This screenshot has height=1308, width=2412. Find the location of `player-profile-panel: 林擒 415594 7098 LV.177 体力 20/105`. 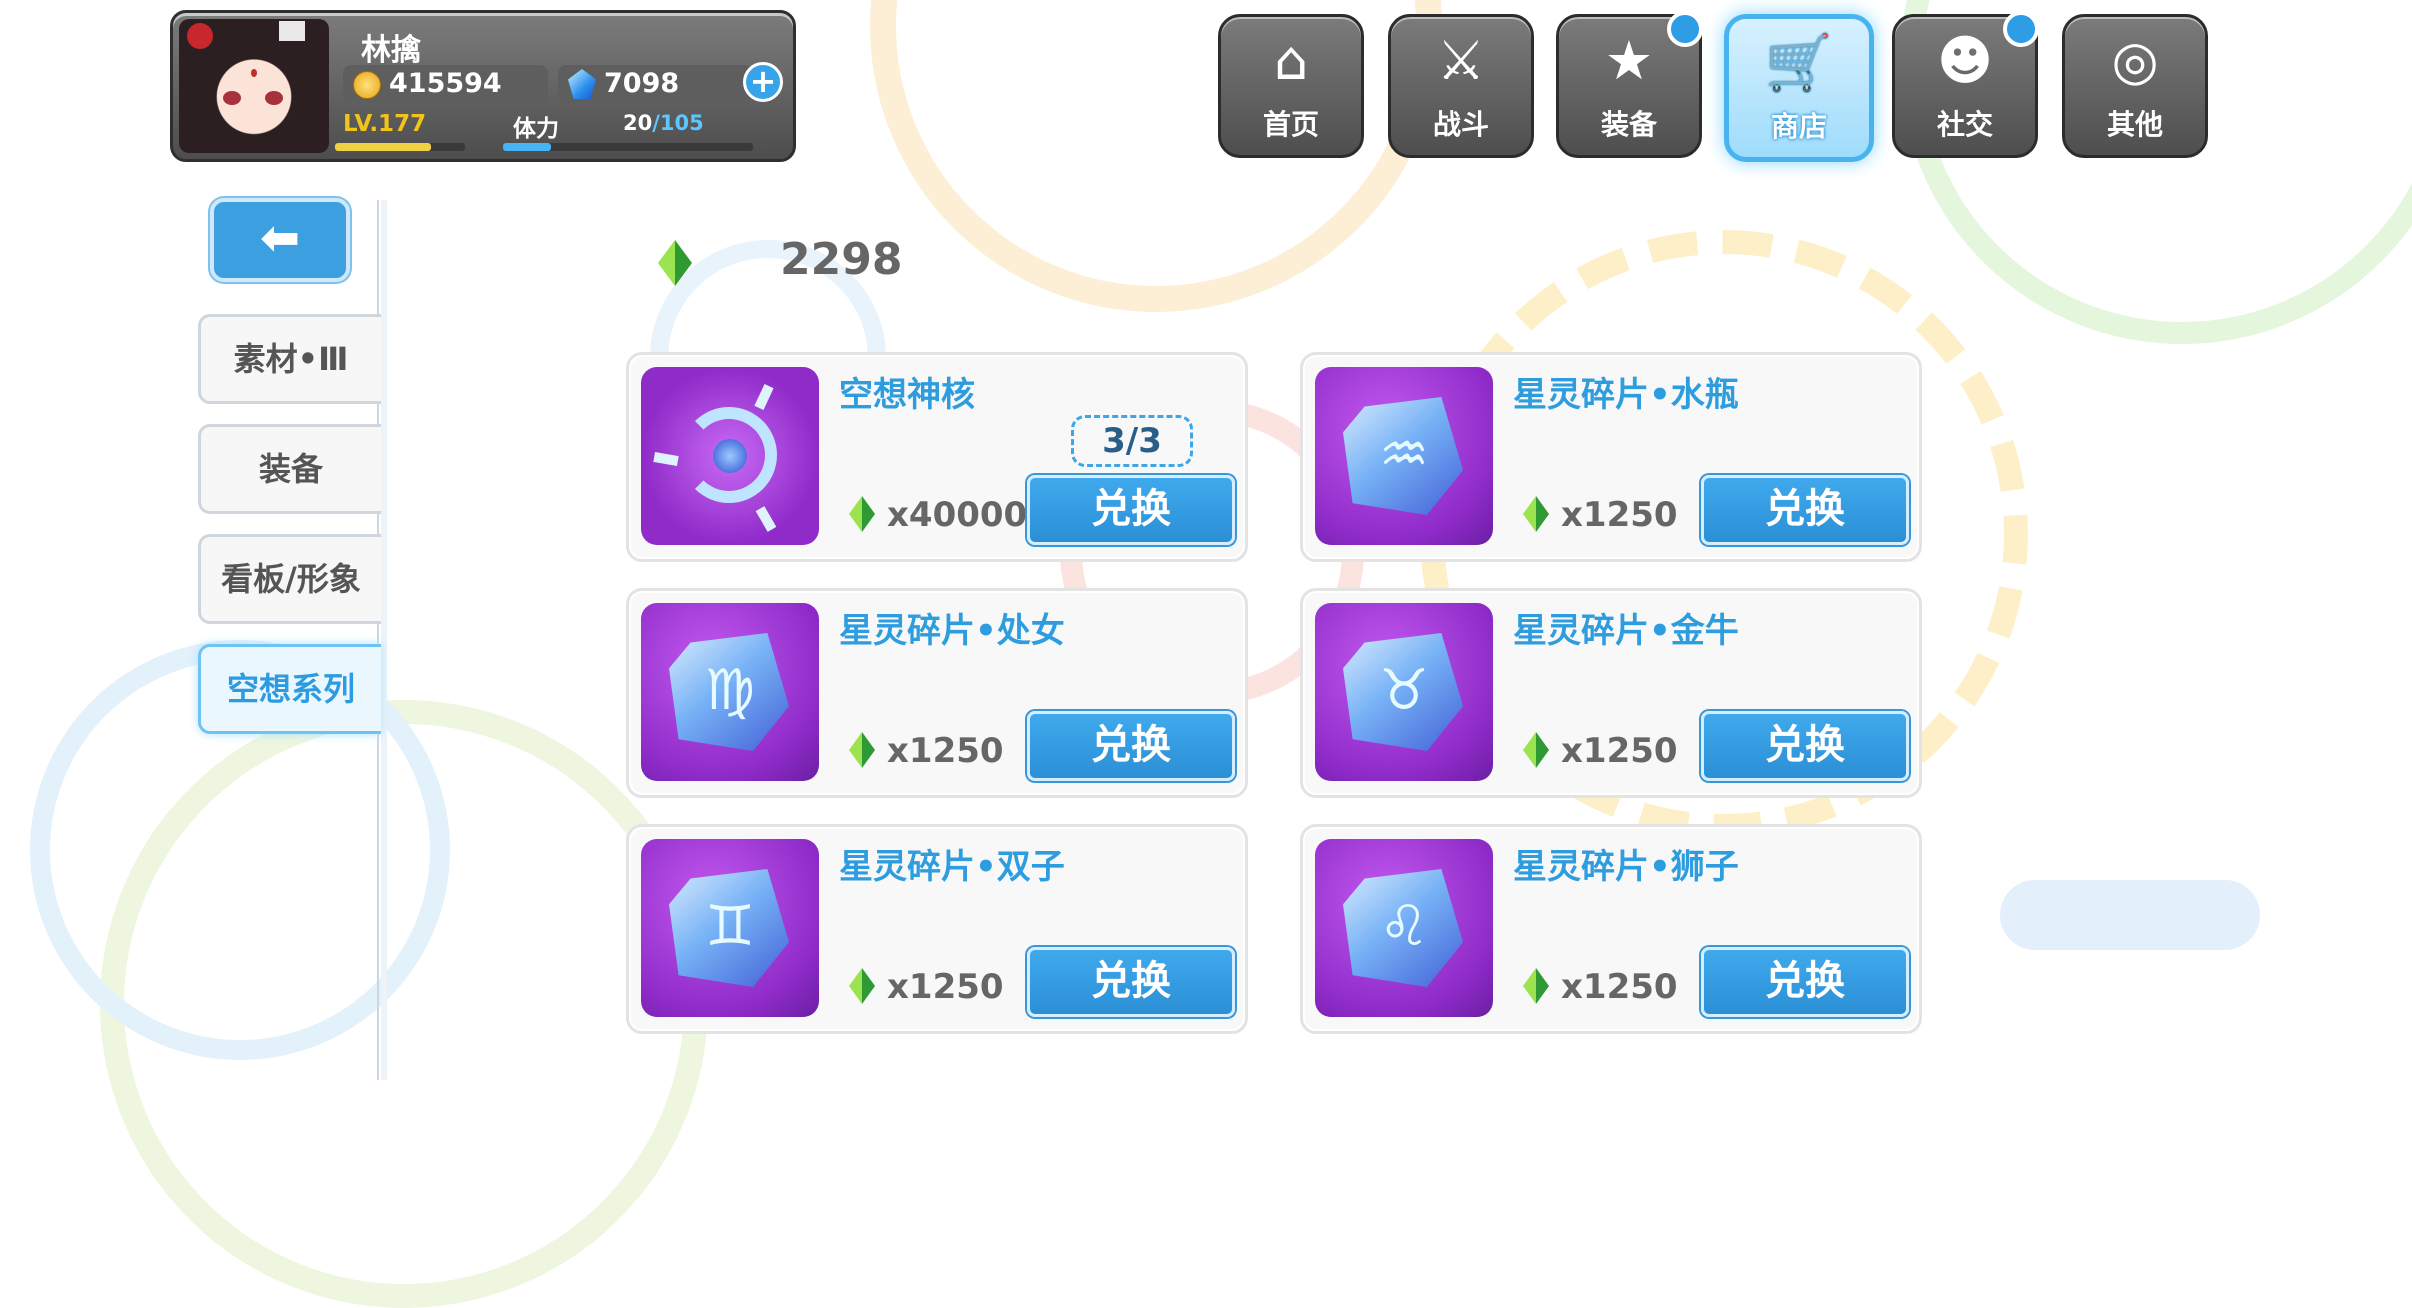

player-profile-panel: 林擒 415594 7098 LV.177 体力 20/105 is located at coordinates (483, 86).